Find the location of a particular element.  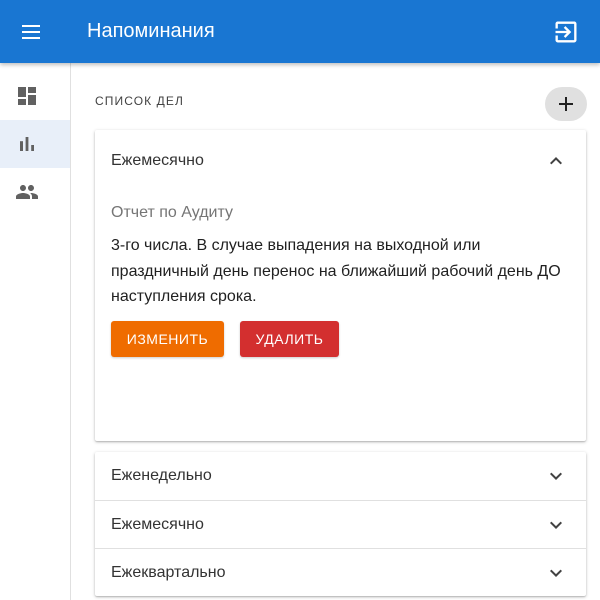

add-reminder-button is located at coordinates (566, 104).